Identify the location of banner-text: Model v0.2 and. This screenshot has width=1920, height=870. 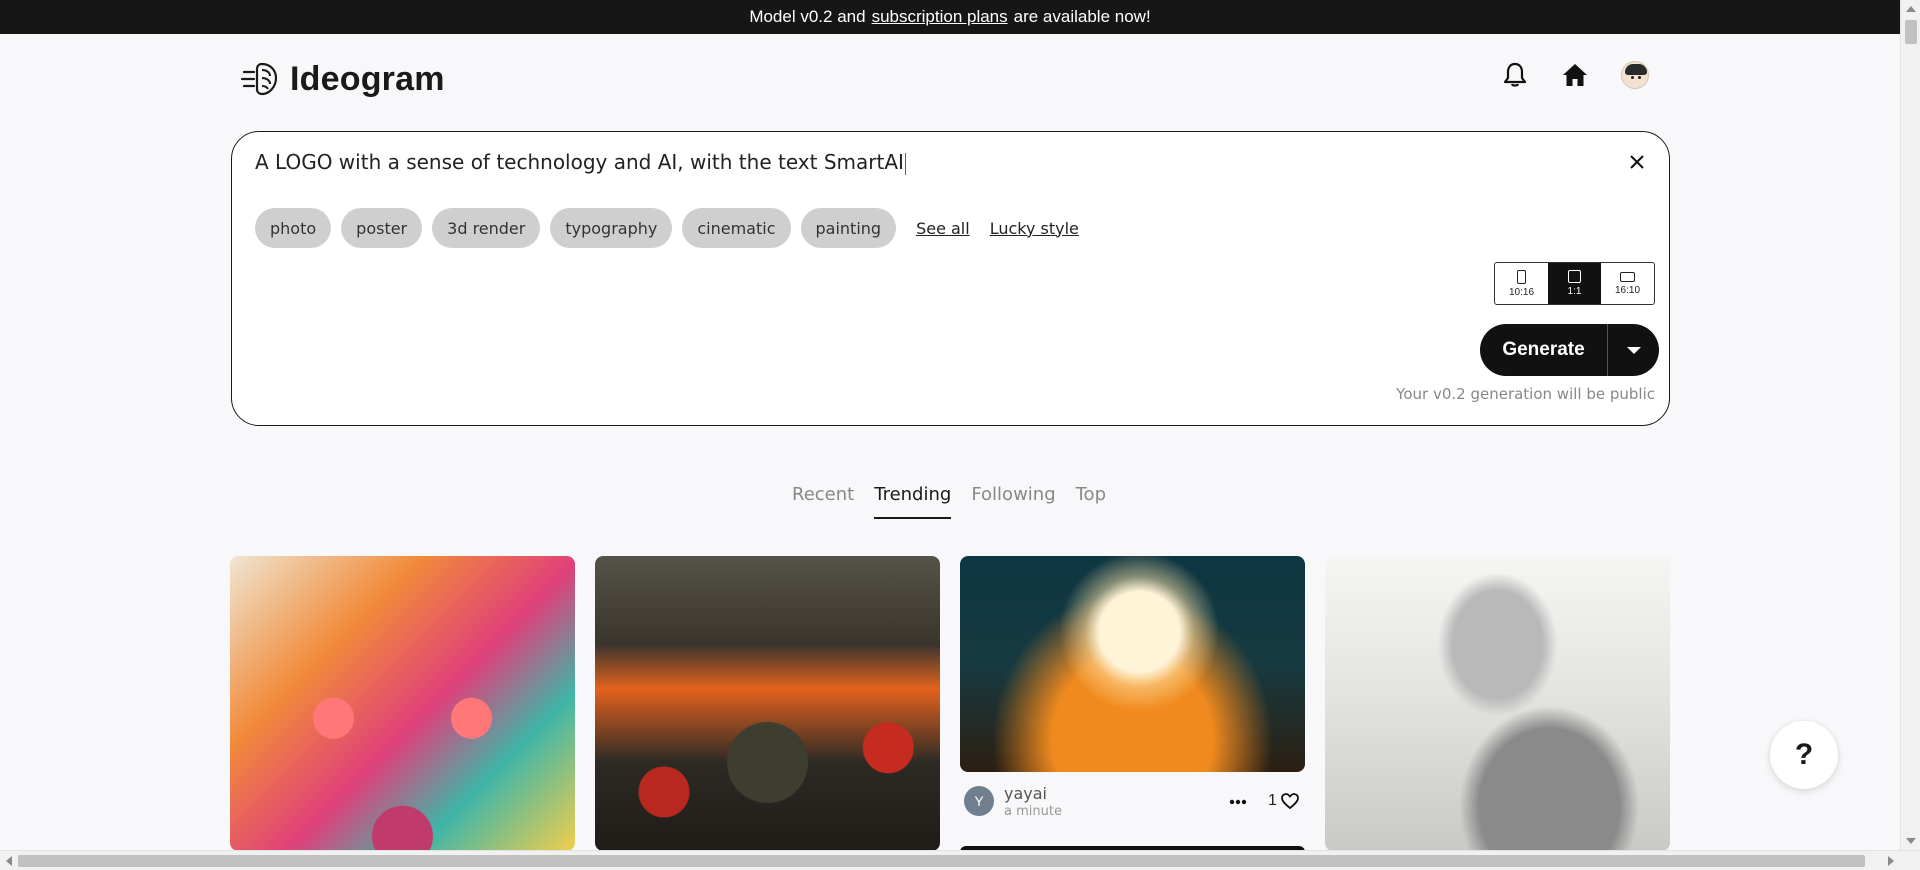
(807, 16).